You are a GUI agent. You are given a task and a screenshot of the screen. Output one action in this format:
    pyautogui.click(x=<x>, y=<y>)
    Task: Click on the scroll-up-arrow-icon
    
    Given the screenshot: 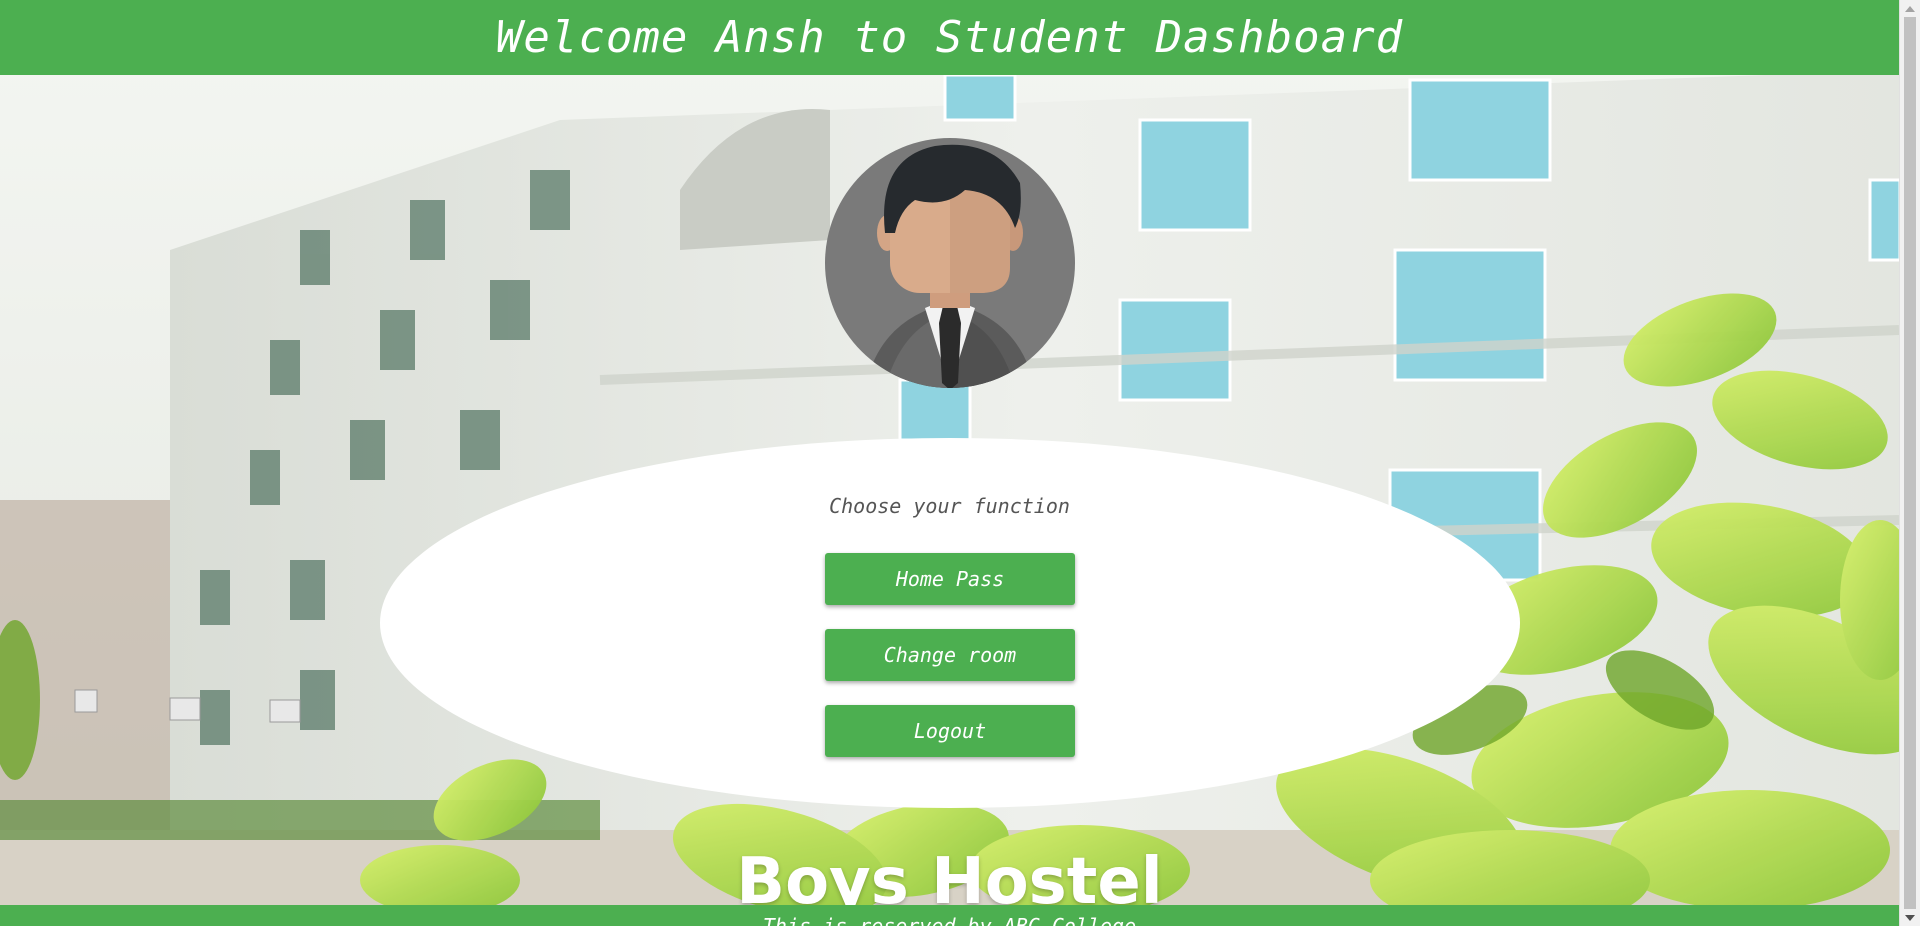 What is the action you would take?
    pyautogui.click(x=1910, y=8)
    